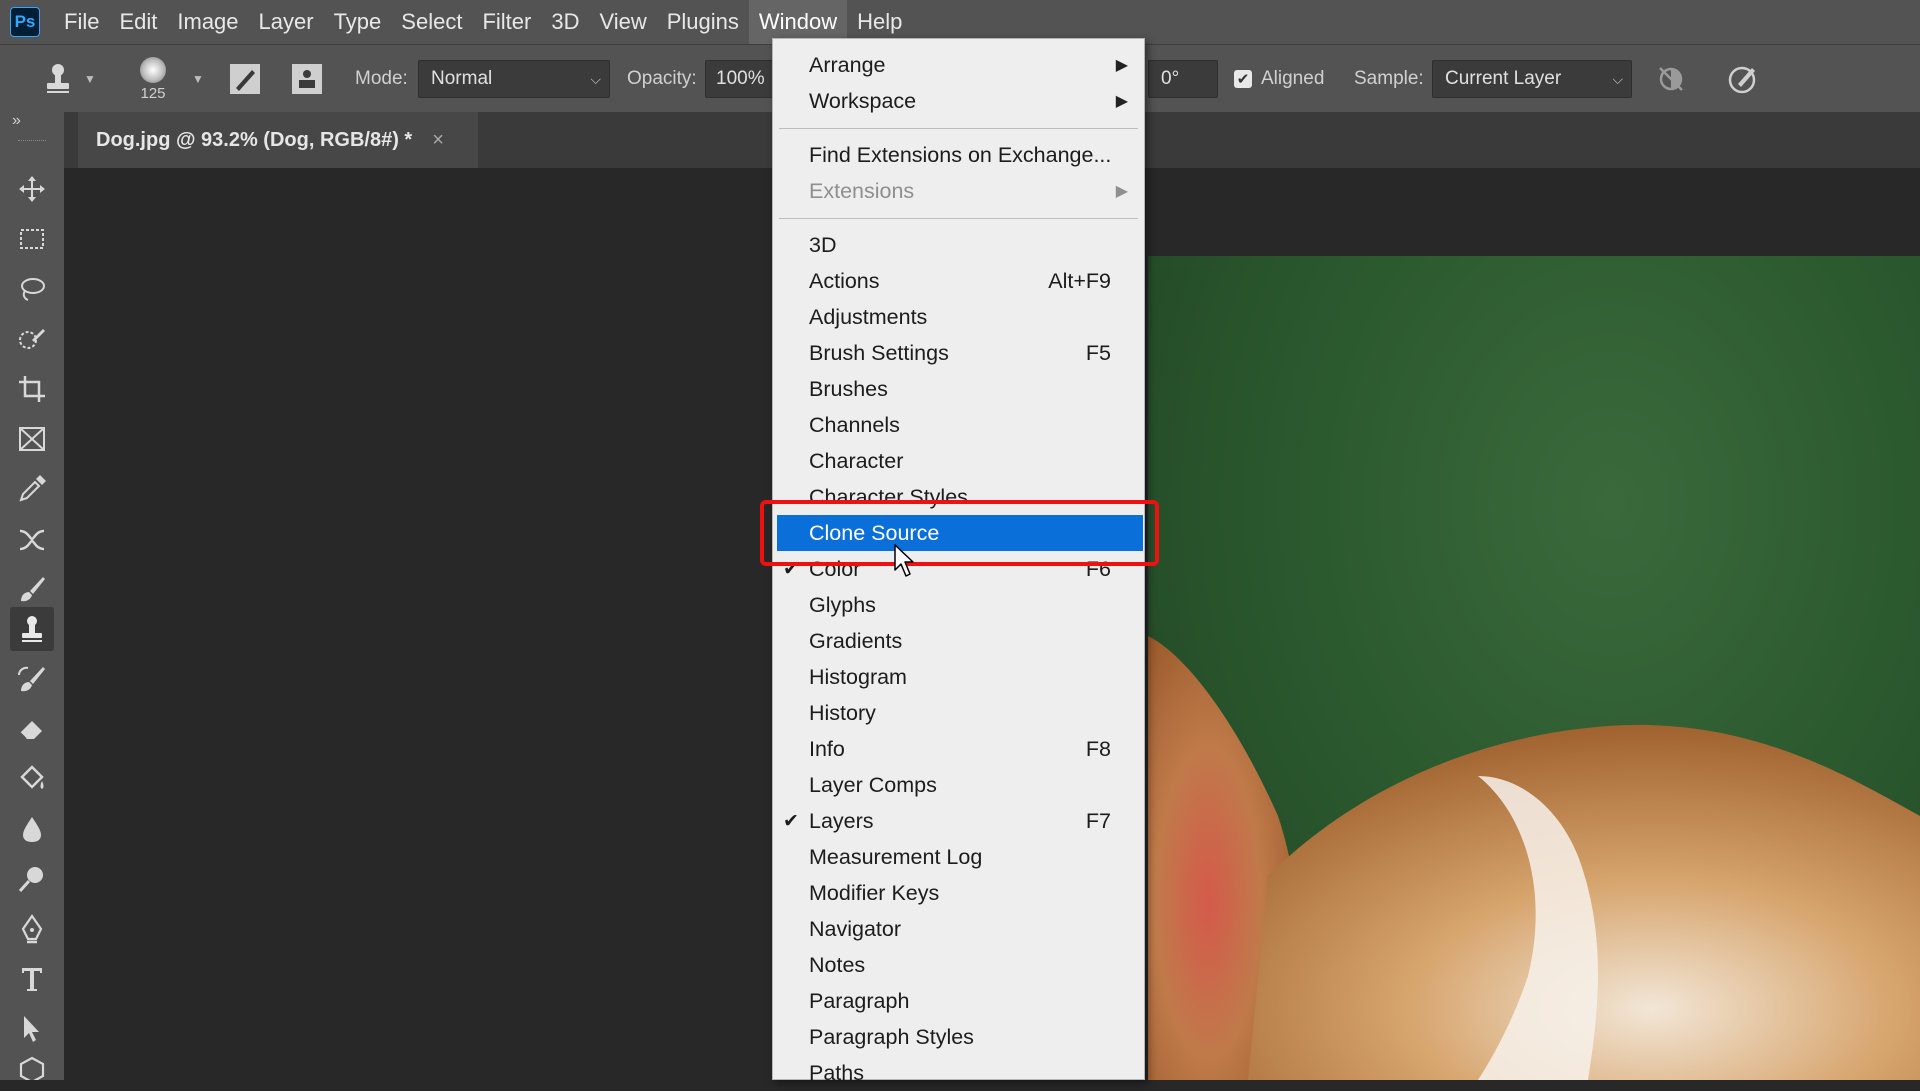  What do you see at coordinates (958, 929) in the screenshot?
I see `menu-item-navigator: Navigator` at bounding box center [958, 929].